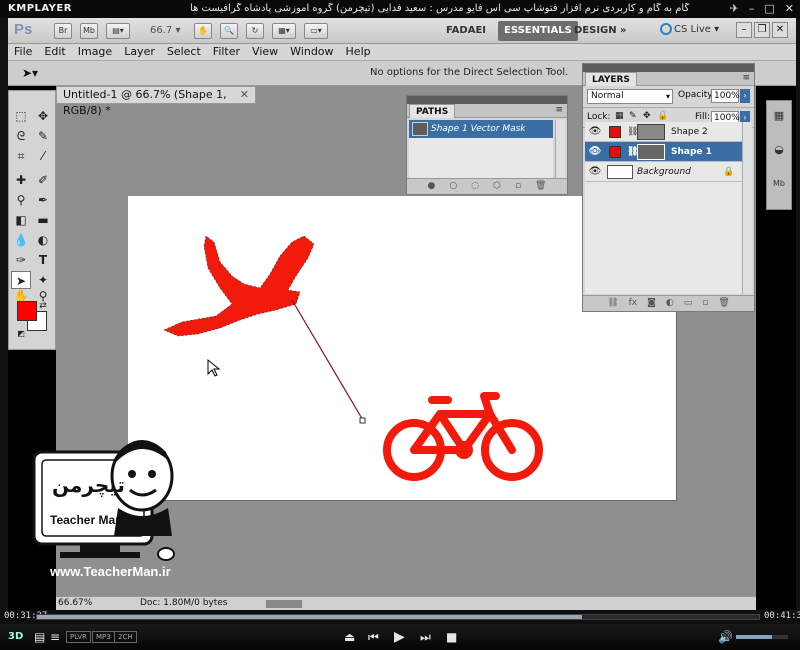 The width and height of the screenshot is (800, 650). I want to click on blend-mode-select: Normal ▾, so click(630, 96).